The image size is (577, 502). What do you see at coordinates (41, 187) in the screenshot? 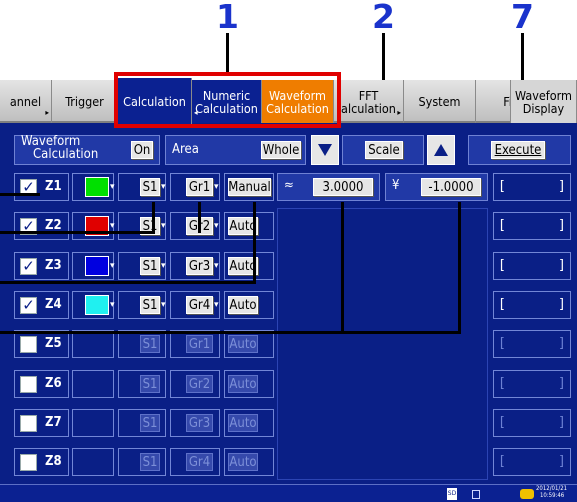
I see `row-label-cell: ✓ Z1` at bounding box center [41, 187].